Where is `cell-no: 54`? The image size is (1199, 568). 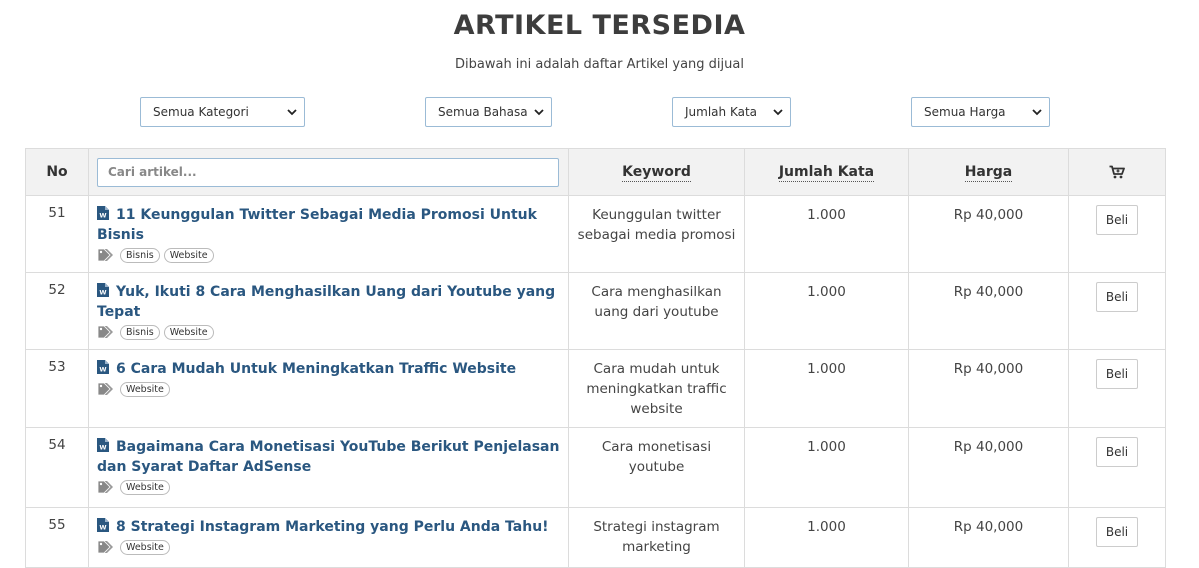 cell-no: 54 is located at coordinates (57, 467).